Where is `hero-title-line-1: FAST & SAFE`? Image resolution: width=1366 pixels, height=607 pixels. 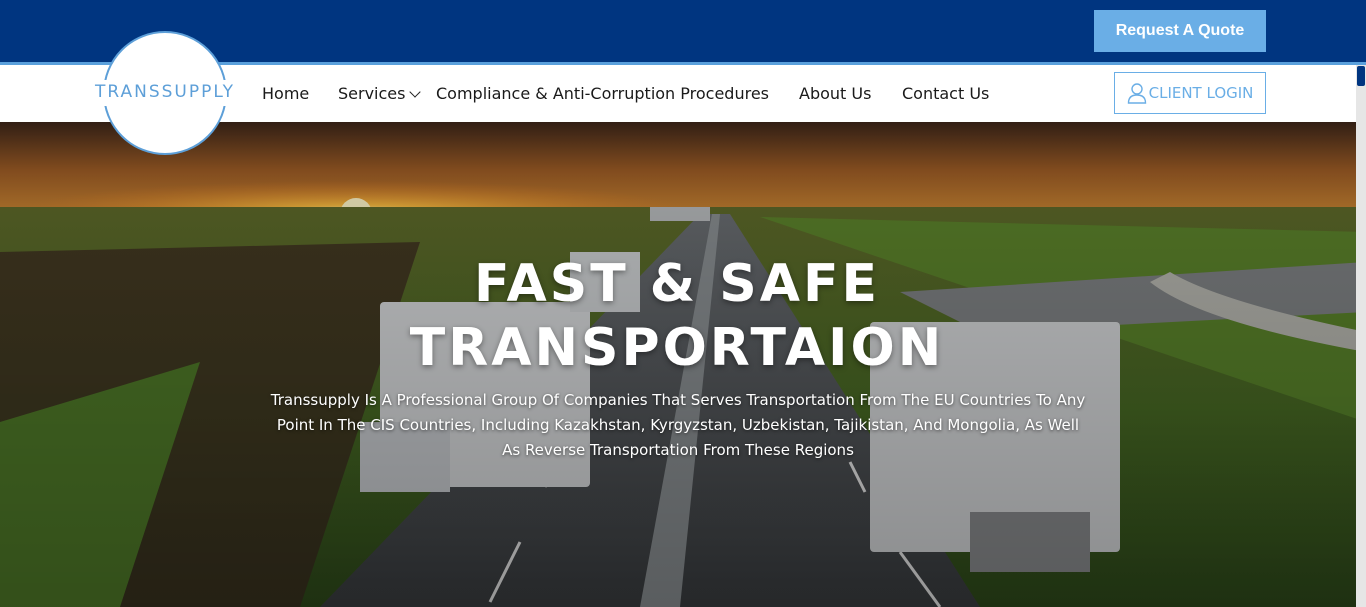
hero-title-line-1: FAST & SAFE is located at coordinates (676, 284).